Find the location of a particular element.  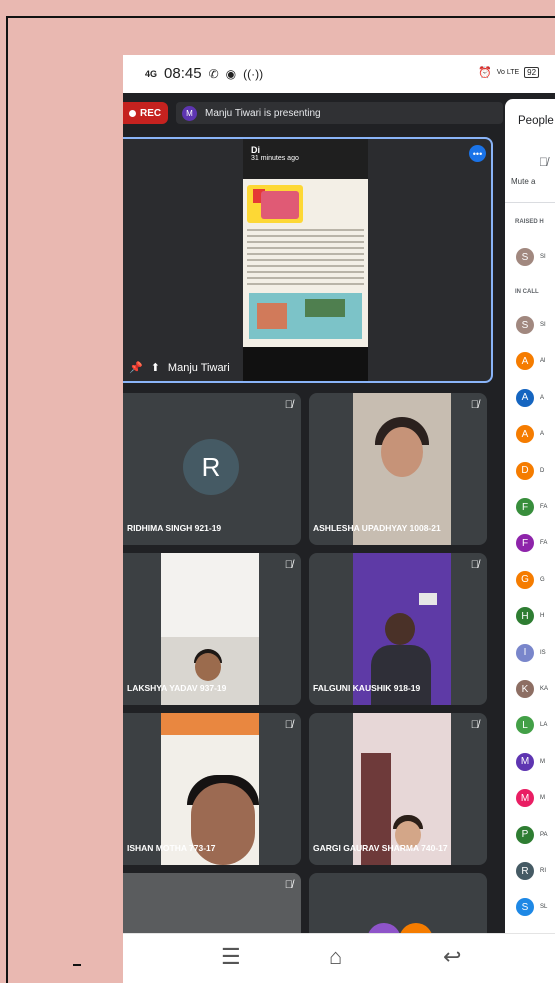

participant-tile: 🎙̸ ISHAN MOTHA 773-17 is located at coordinates (212, 789).